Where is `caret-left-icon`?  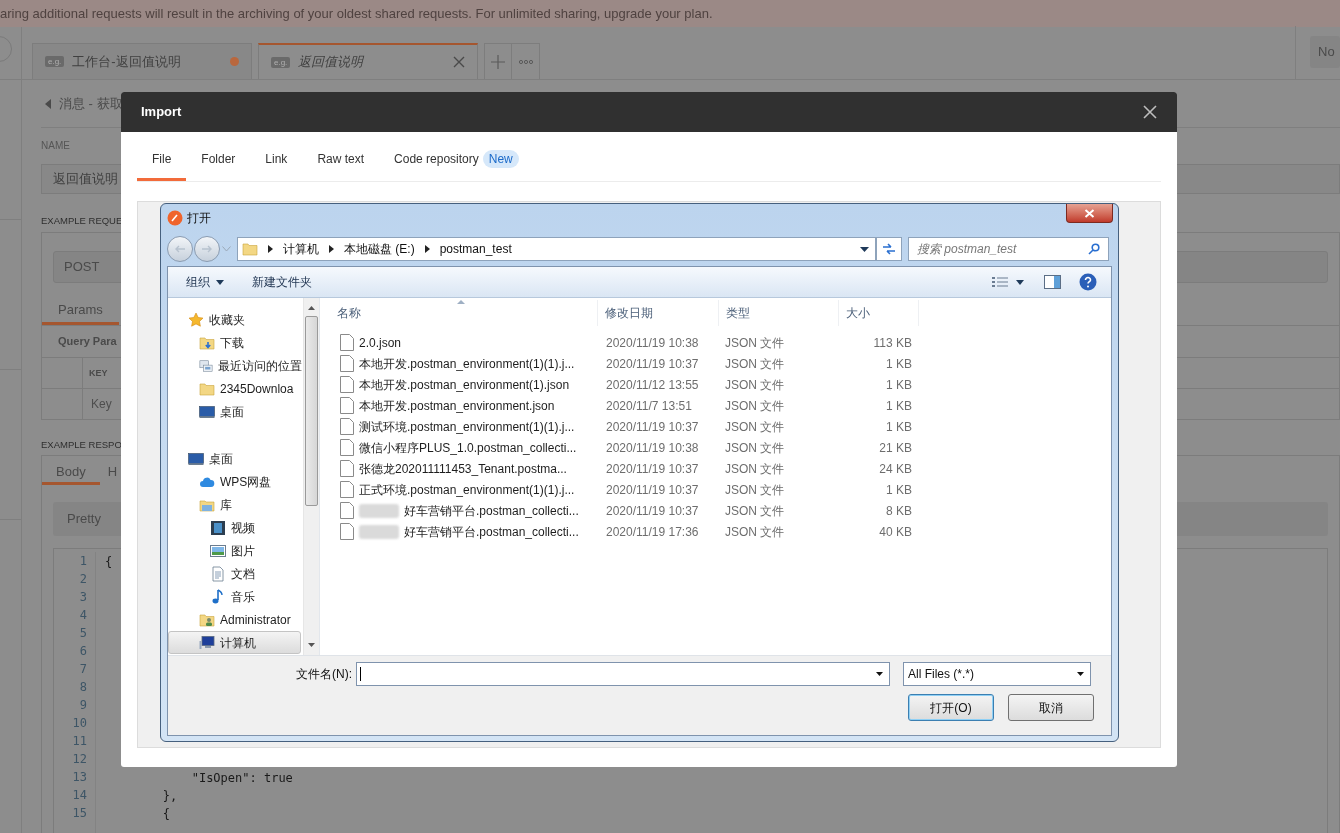
caret-left-icon is located at coordinates (48, 103).